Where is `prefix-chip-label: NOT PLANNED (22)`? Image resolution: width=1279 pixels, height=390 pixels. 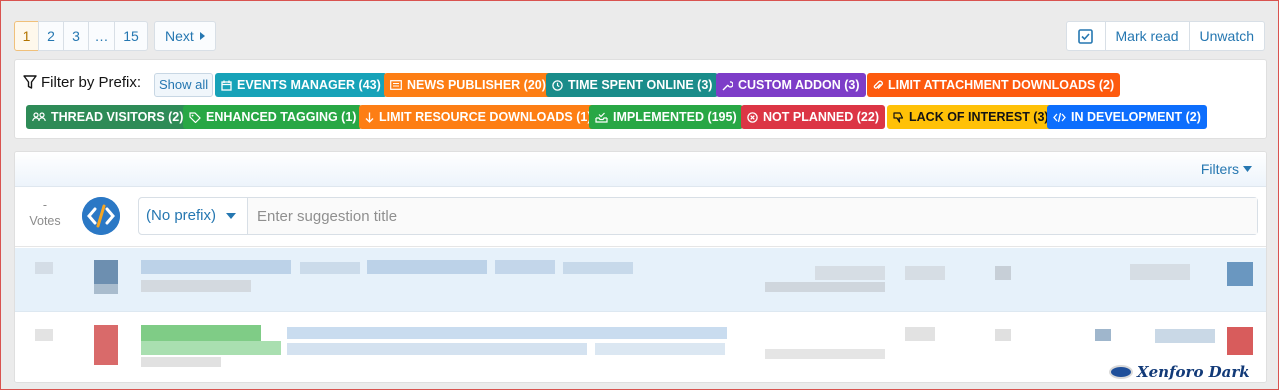
prefix-chip-label: NOT PLANNED (22) is located at coordinates (821, 117).